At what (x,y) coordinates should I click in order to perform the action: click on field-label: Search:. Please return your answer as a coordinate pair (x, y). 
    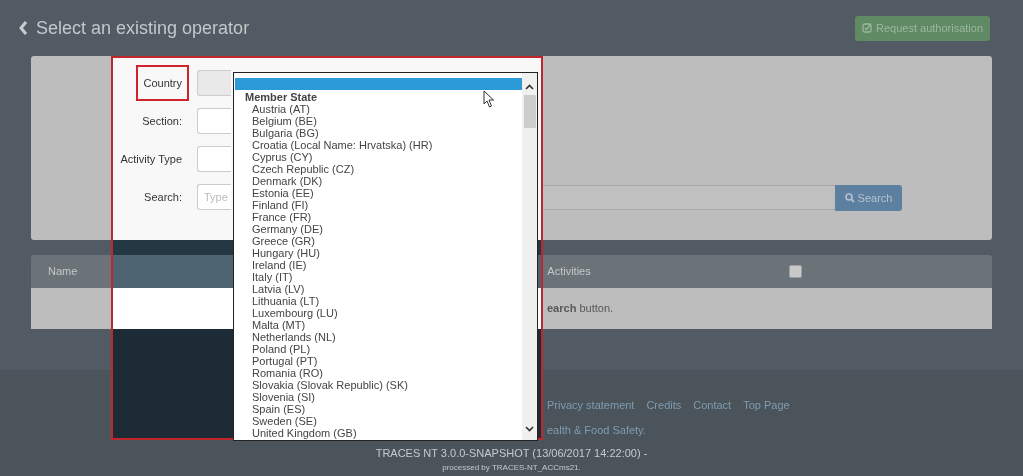
    Looking at the image, I should click on (163, 197).